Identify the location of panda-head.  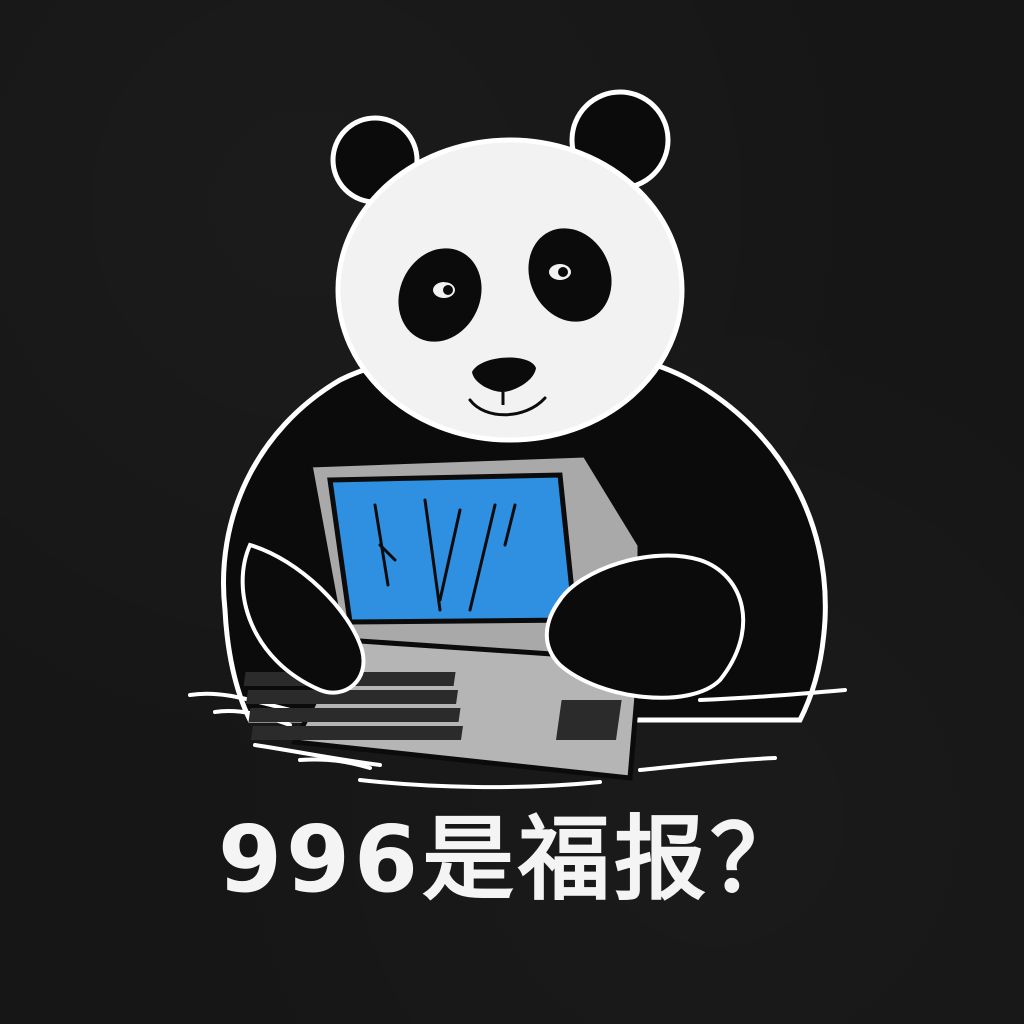
(507, 266).